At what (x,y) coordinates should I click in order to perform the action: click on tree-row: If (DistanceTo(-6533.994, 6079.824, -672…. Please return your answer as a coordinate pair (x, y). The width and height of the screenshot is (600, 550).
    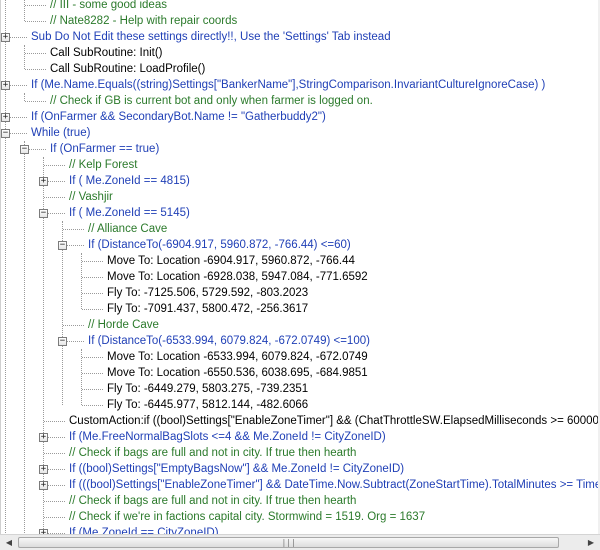
    Looking at the image, I should click on (229, 341).